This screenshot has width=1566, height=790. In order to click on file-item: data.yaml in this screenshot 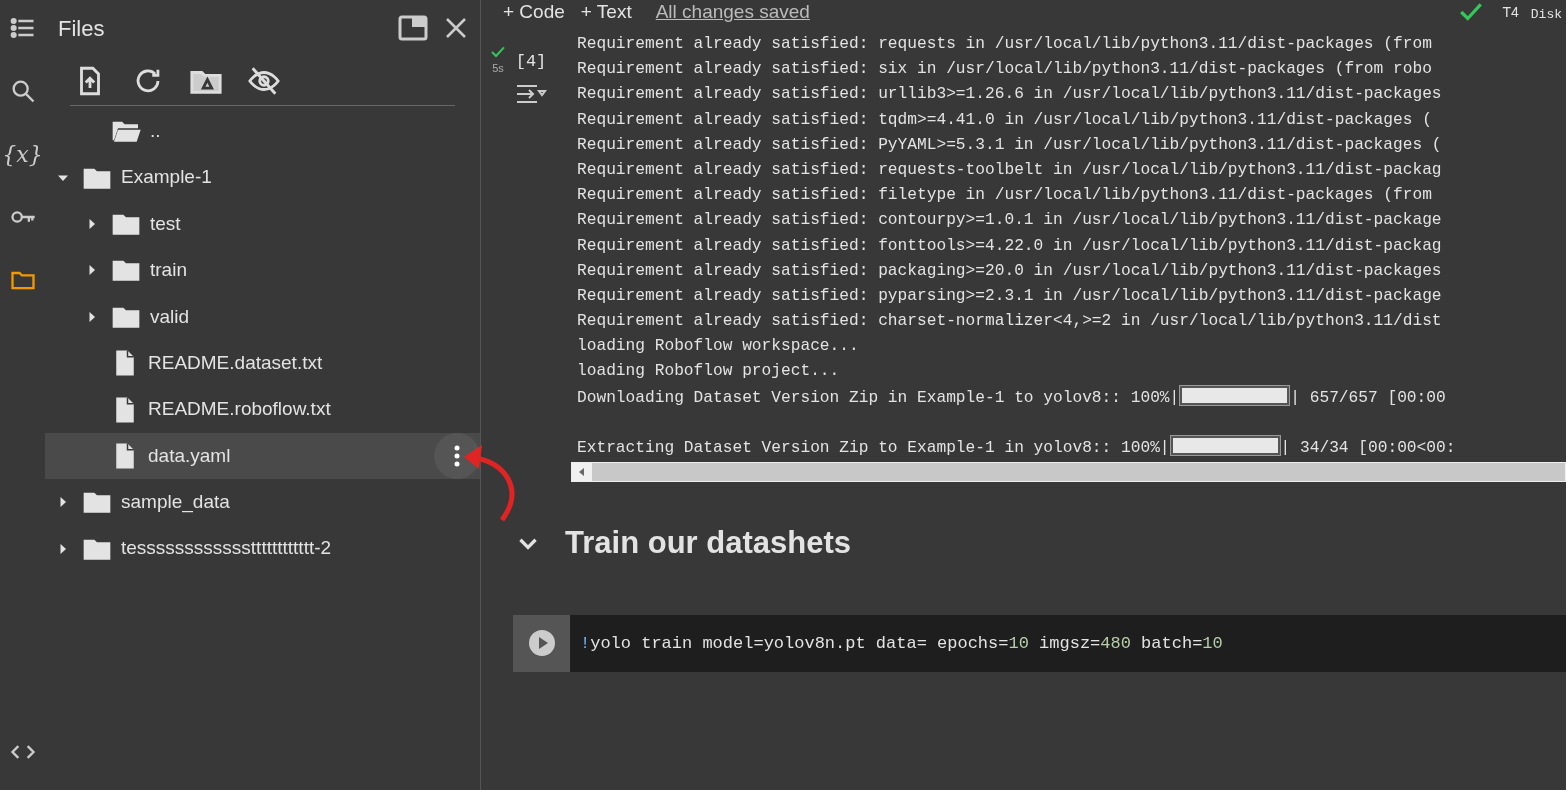, I will do `click(262, 456)`.